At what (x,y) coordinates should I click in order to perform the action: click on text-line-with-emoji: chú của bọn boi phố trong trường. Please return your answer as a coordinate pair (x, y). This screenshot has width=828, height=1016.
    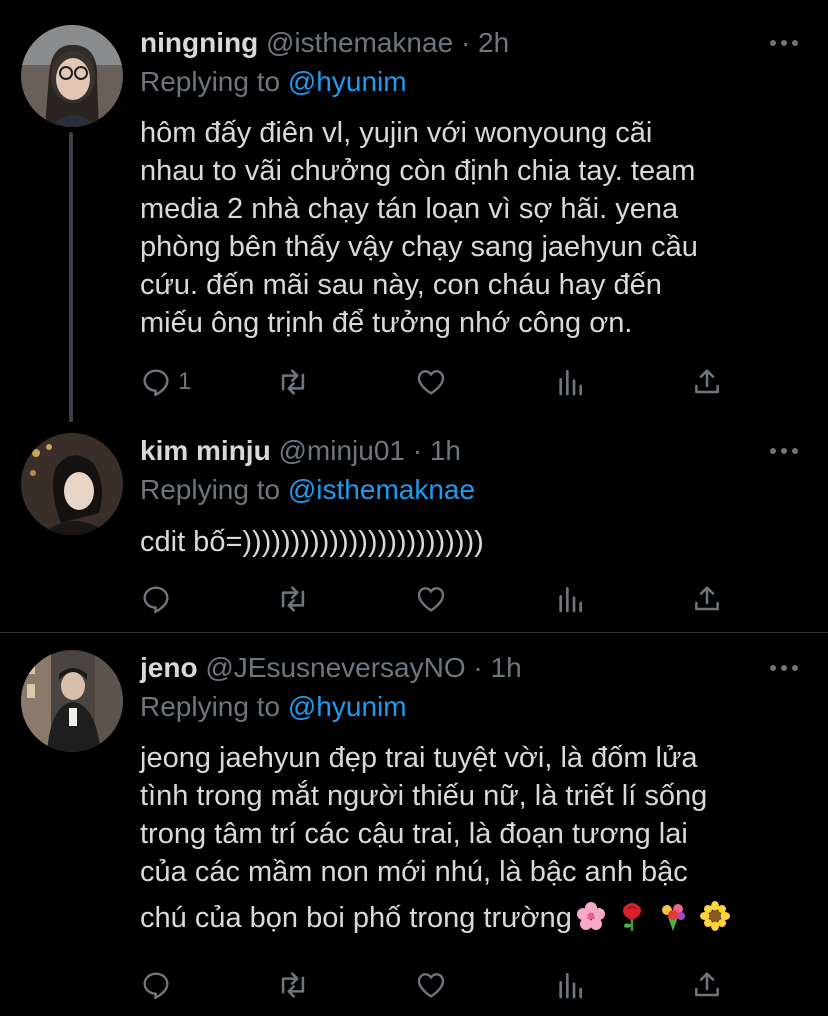
    Looking at the image, I should click on (470, 920).